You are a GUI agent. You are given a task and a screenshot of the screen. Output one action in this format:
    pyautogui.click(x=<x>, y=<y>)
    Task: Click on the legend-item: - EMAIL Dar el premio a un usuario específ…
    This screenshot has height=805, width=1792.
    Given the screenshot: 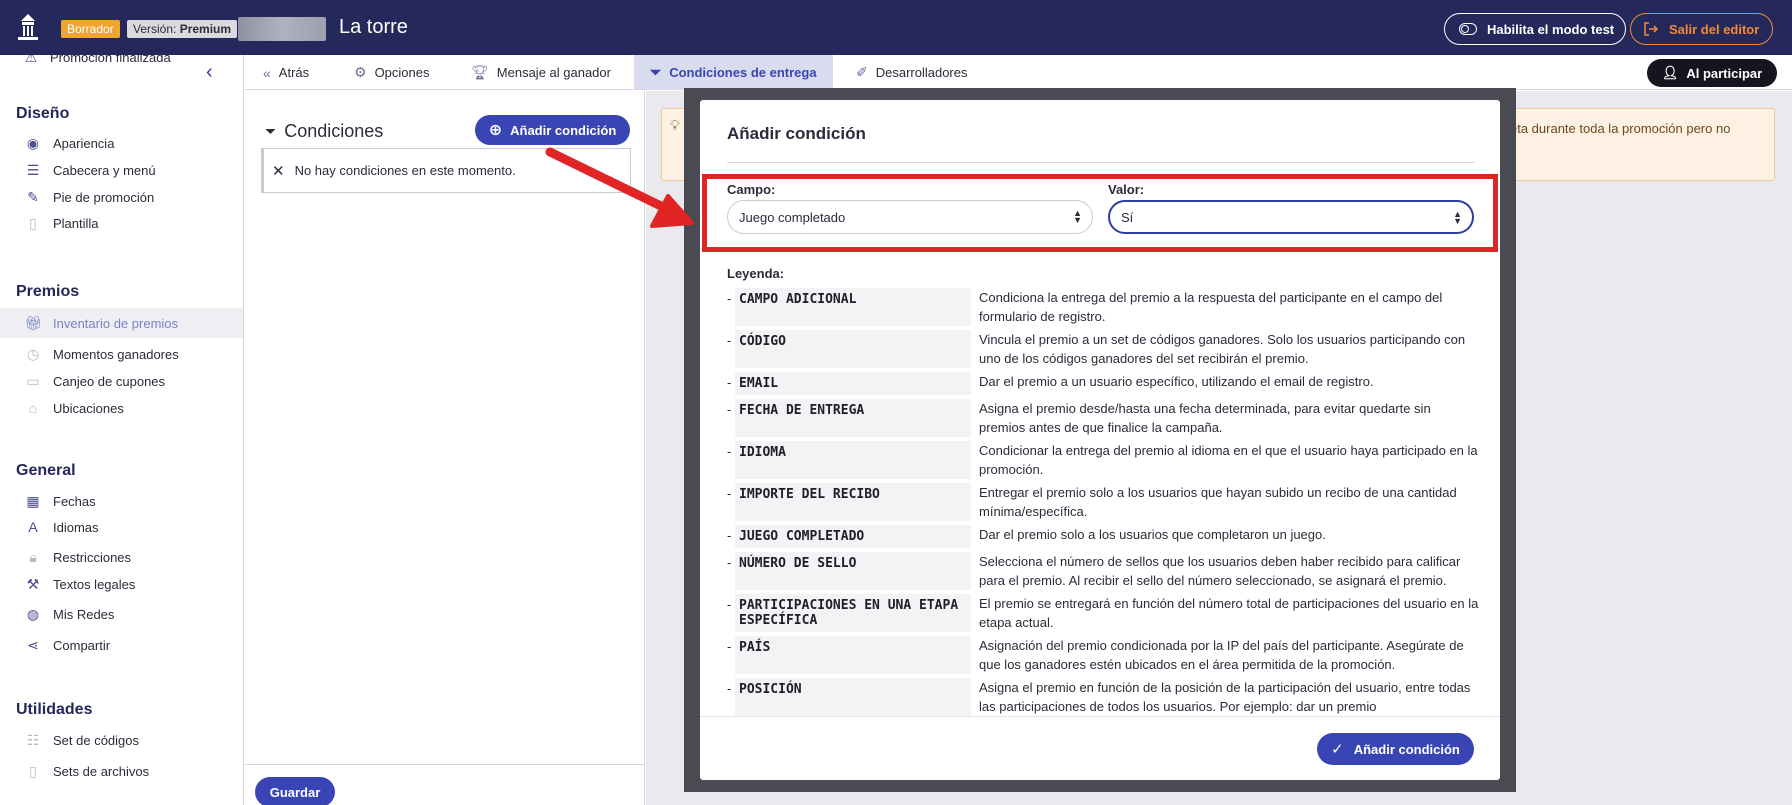 What is the action you would take?
    pyautogui.click(x=1103, y=383)
    